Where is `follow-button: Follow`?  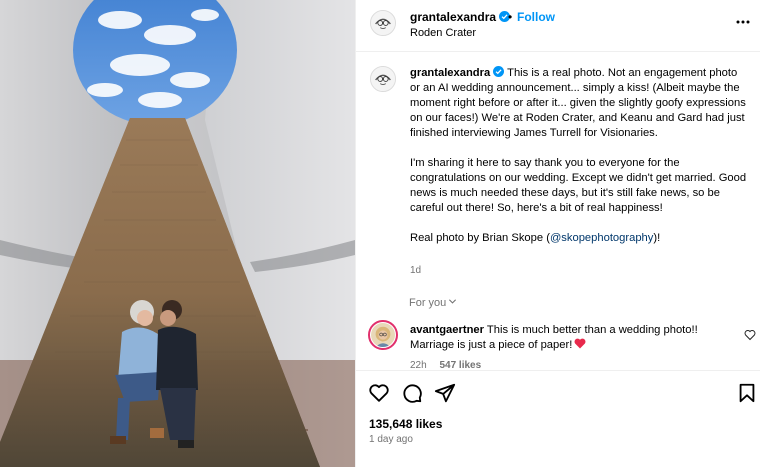 follow-button: Follow is located at coordinates (536, 17).